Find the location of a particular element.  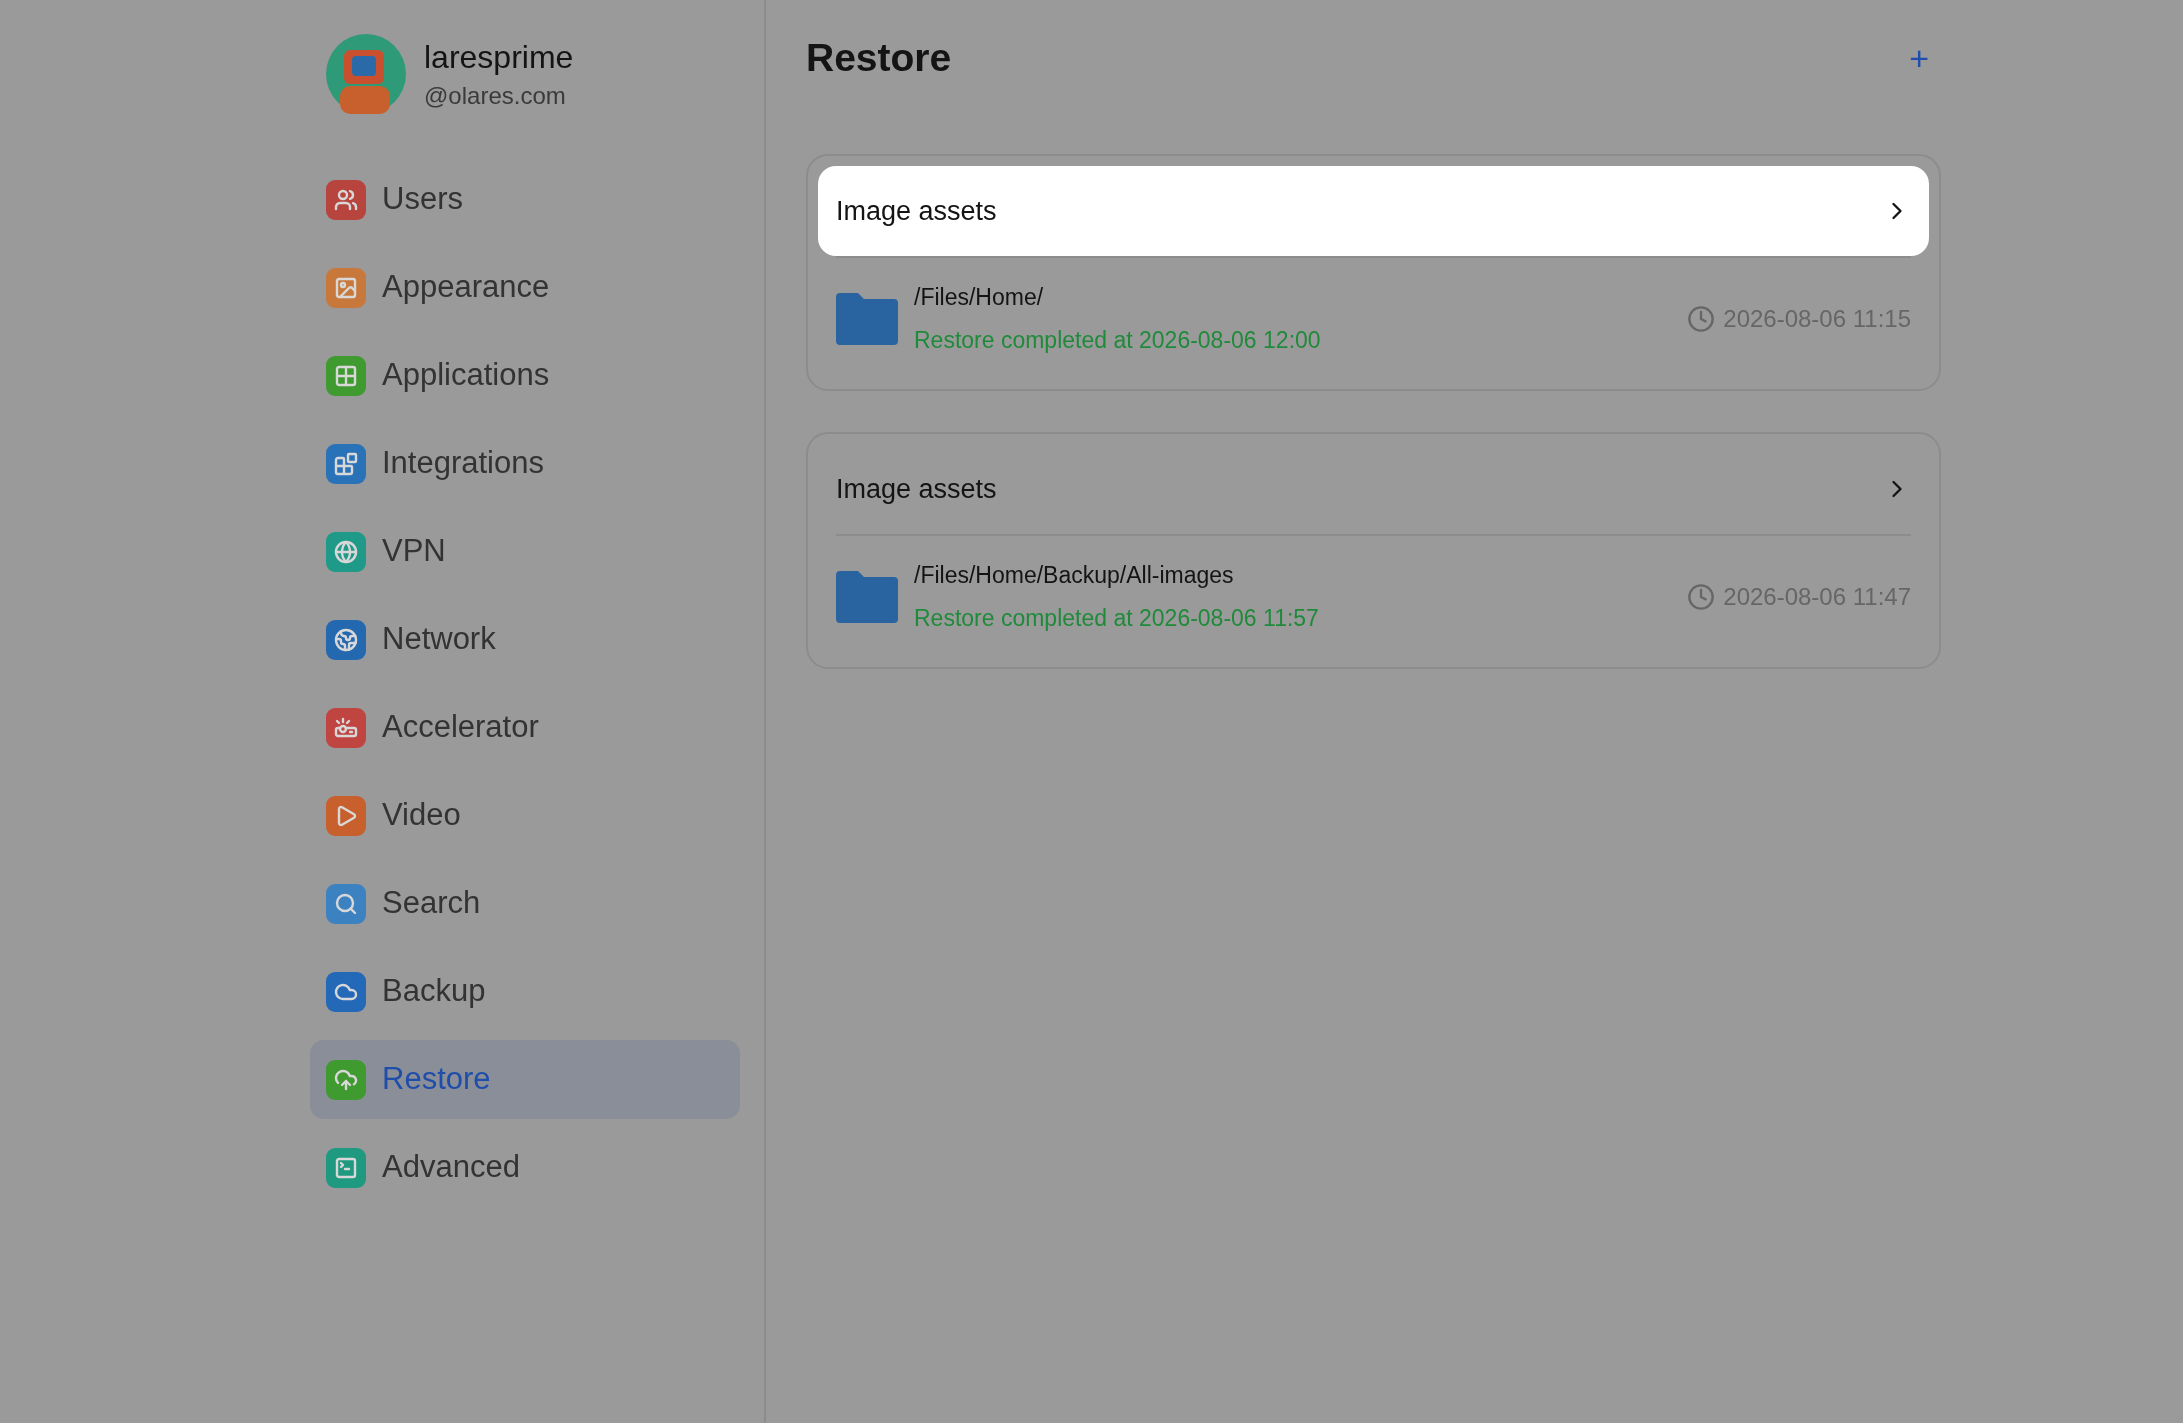

restore-status: Restore completed at 2026-08-06 11:57 is located at coordinates (1117, 618).